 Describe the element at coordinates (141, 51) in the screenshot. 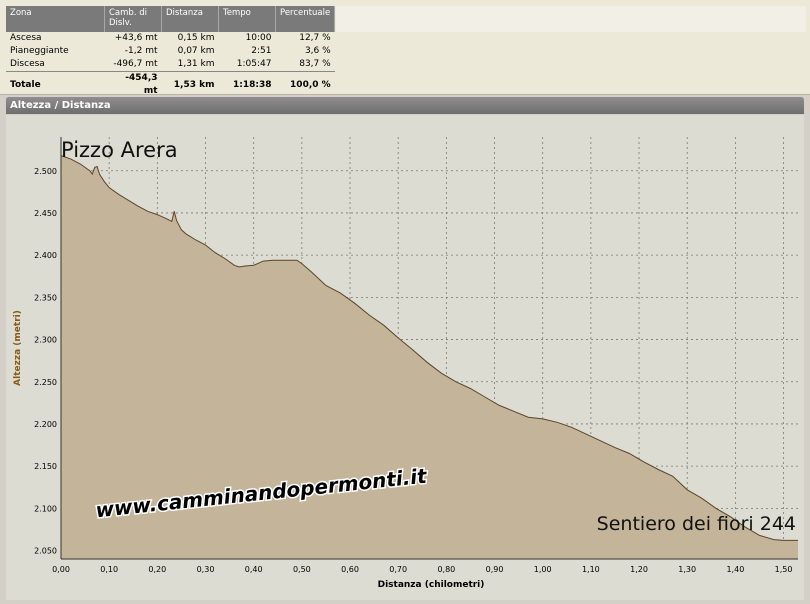

I see `cell-elevation-change: -1,2 mt` at that location.